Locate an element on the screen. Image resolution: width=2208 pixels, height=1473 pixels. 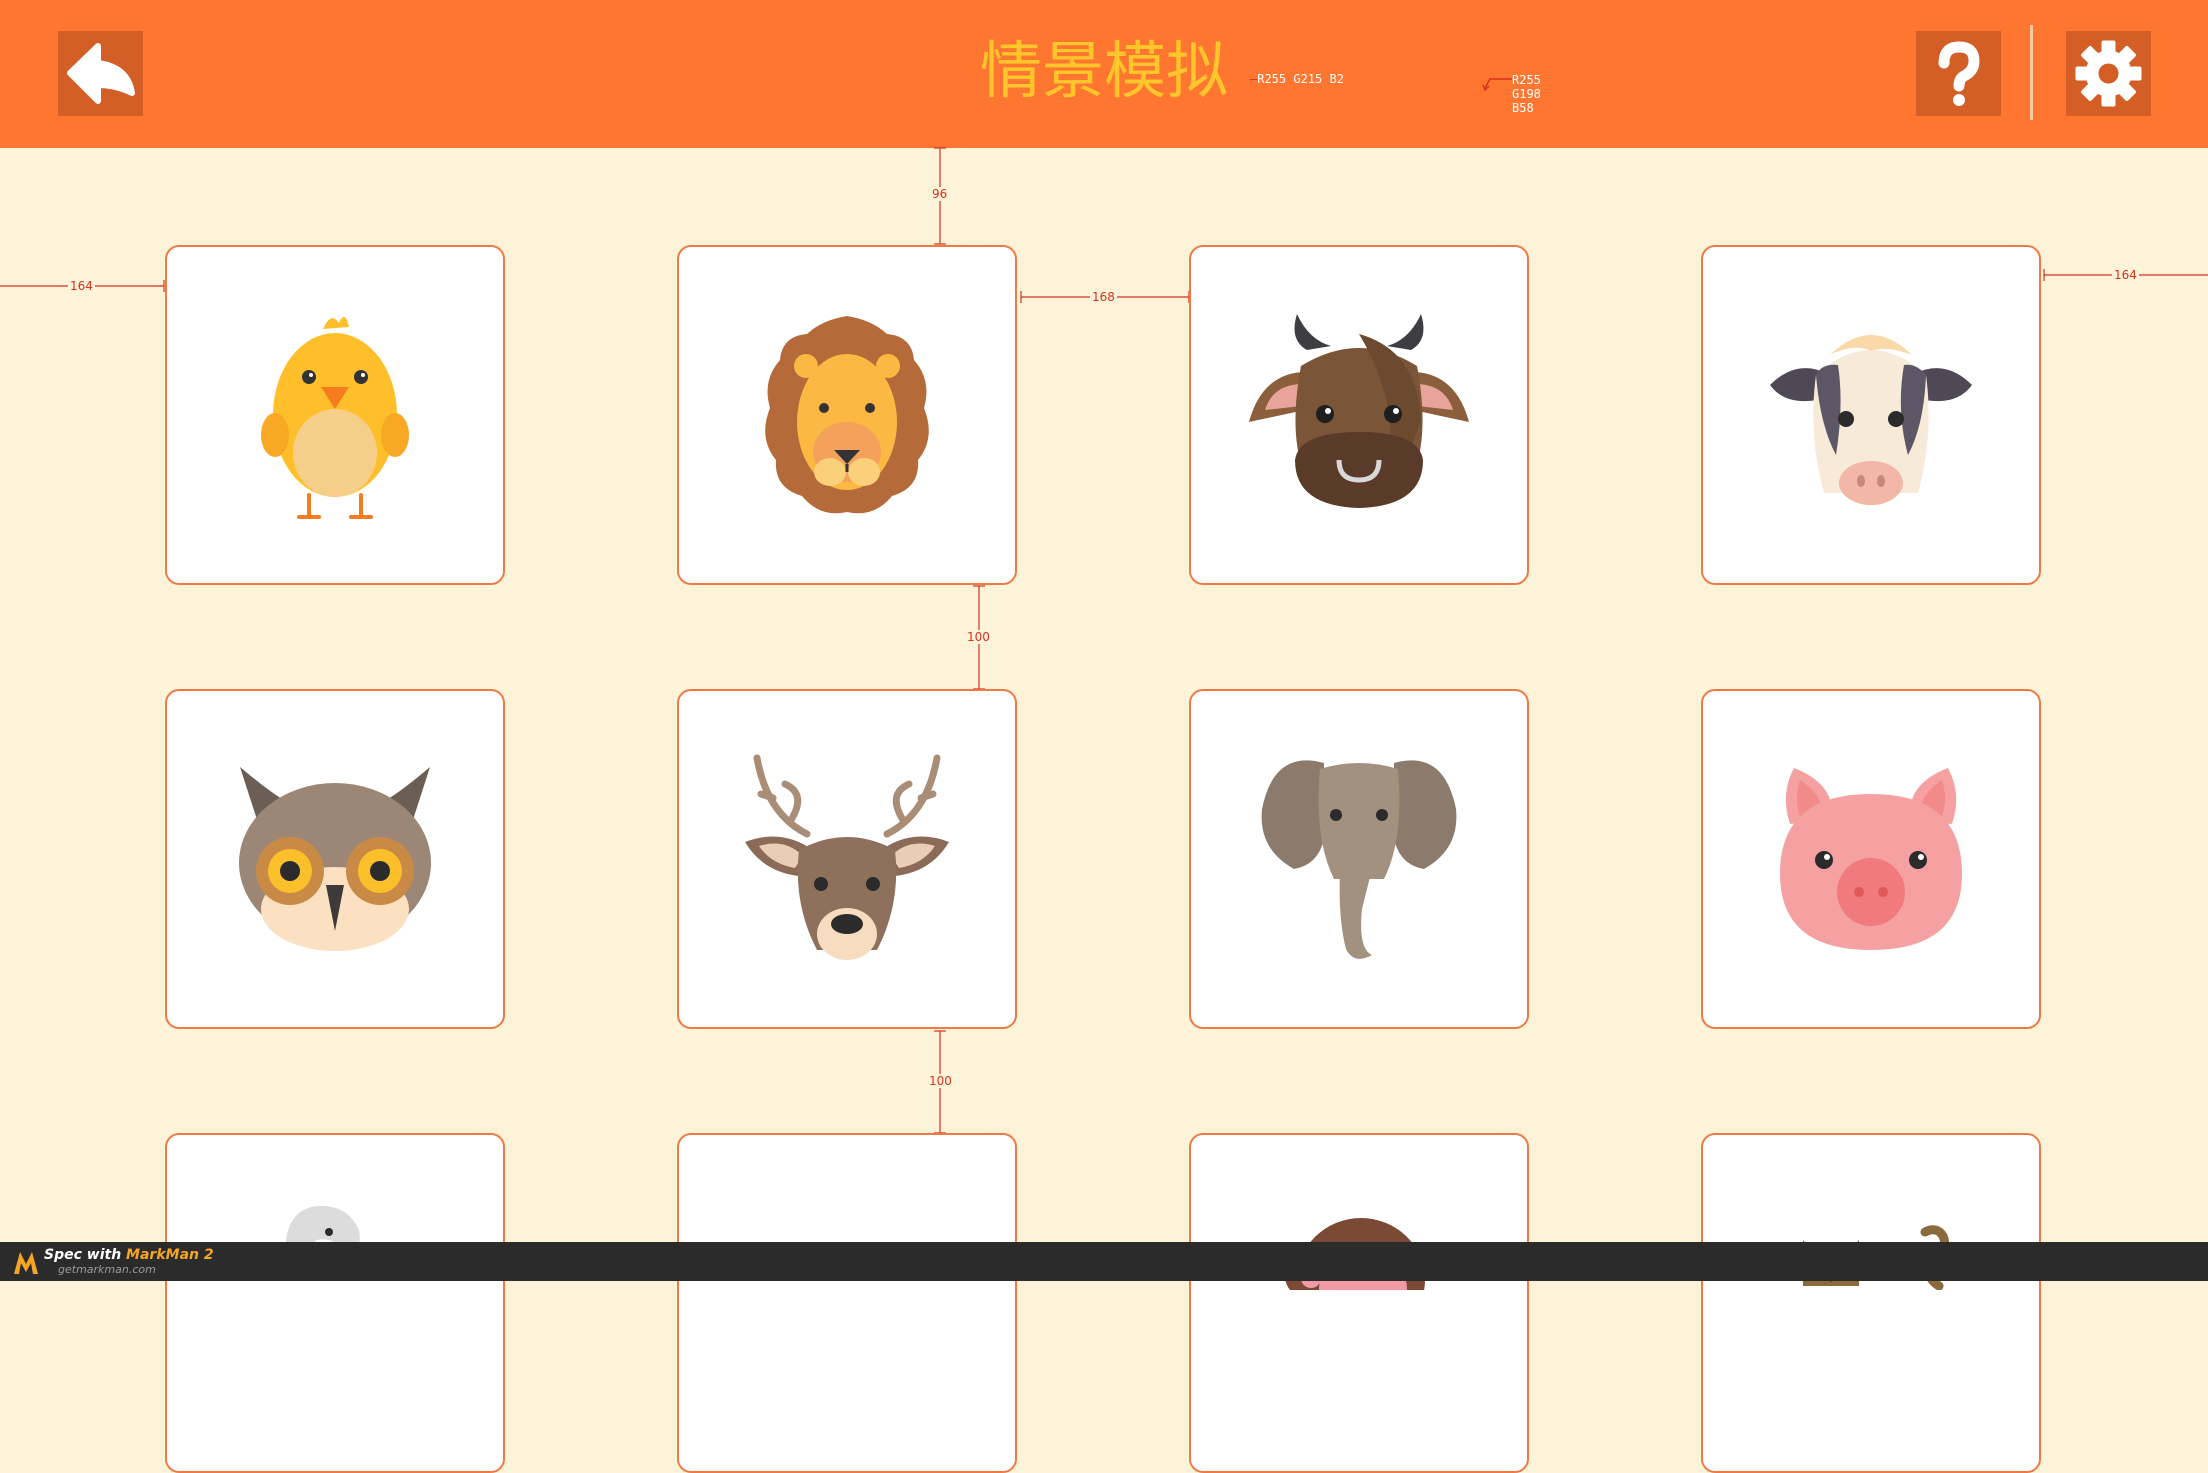
footer-brand: MarkMan 2 is located at coordinates (170, 1255).